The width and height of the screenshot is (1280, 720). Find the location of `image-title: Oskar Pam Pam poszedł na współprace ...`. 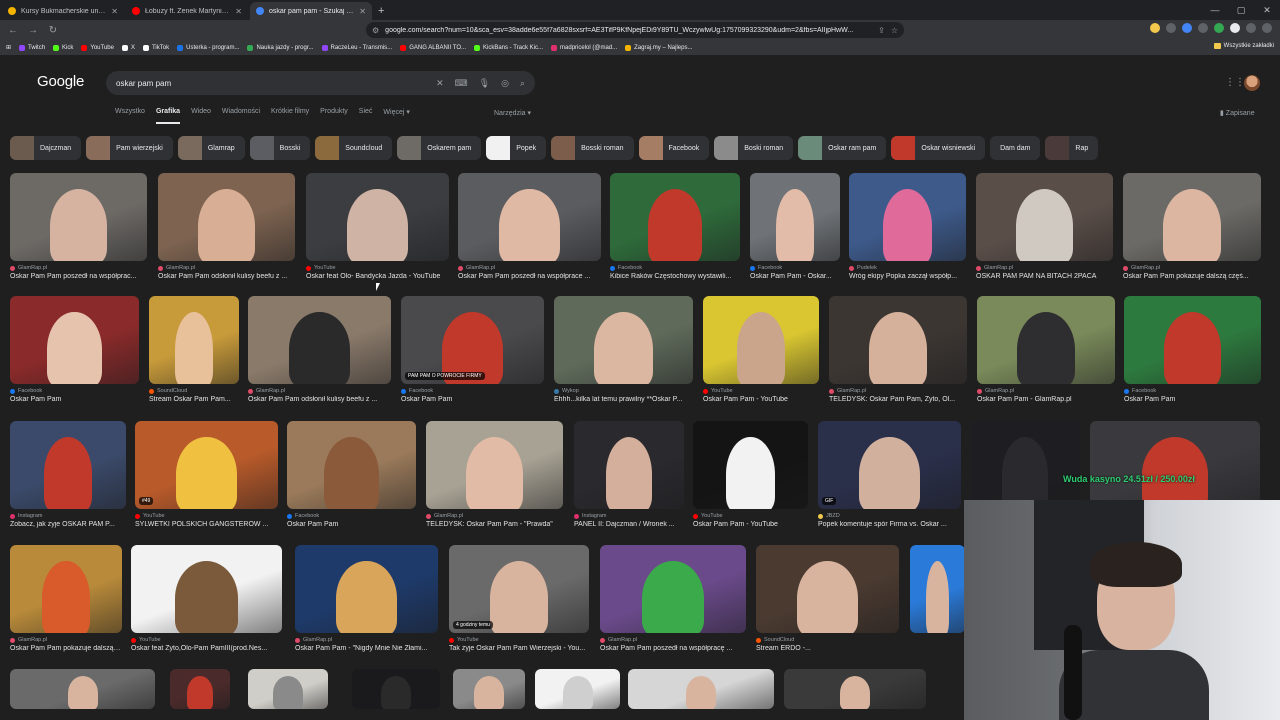

image-title: Oskar Pam Pam poszedł na współprace ... is located at coordinates (529, 276).